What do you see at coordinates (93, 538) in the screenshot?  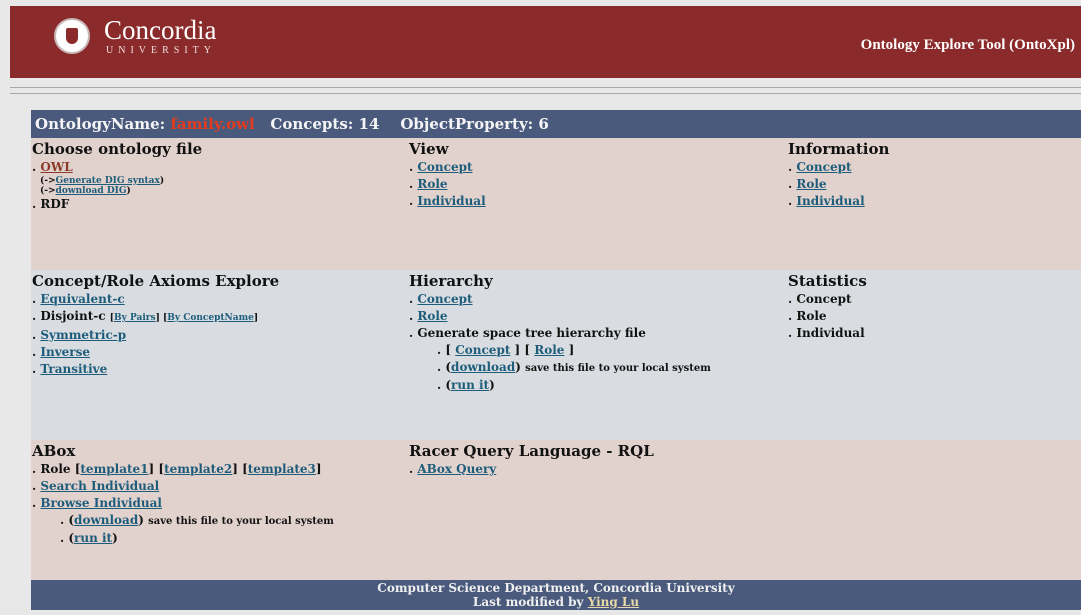 I see `abox-run-it-link: run it` at bounding box center [93, 538].